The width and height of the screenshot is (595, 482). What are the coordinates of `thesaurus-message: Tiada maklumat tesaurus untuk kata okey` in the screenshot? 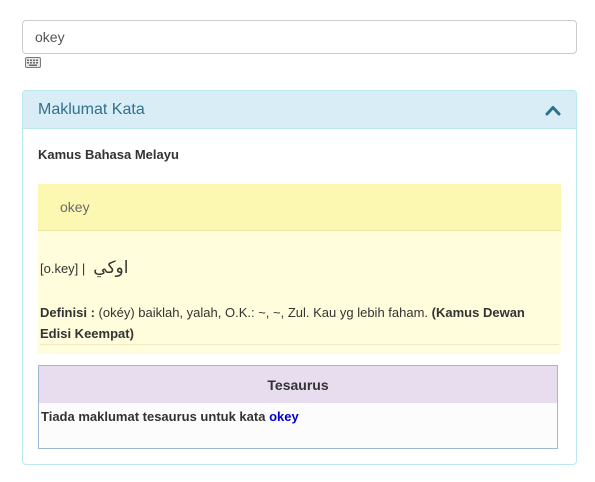 It's located at (298, 416).